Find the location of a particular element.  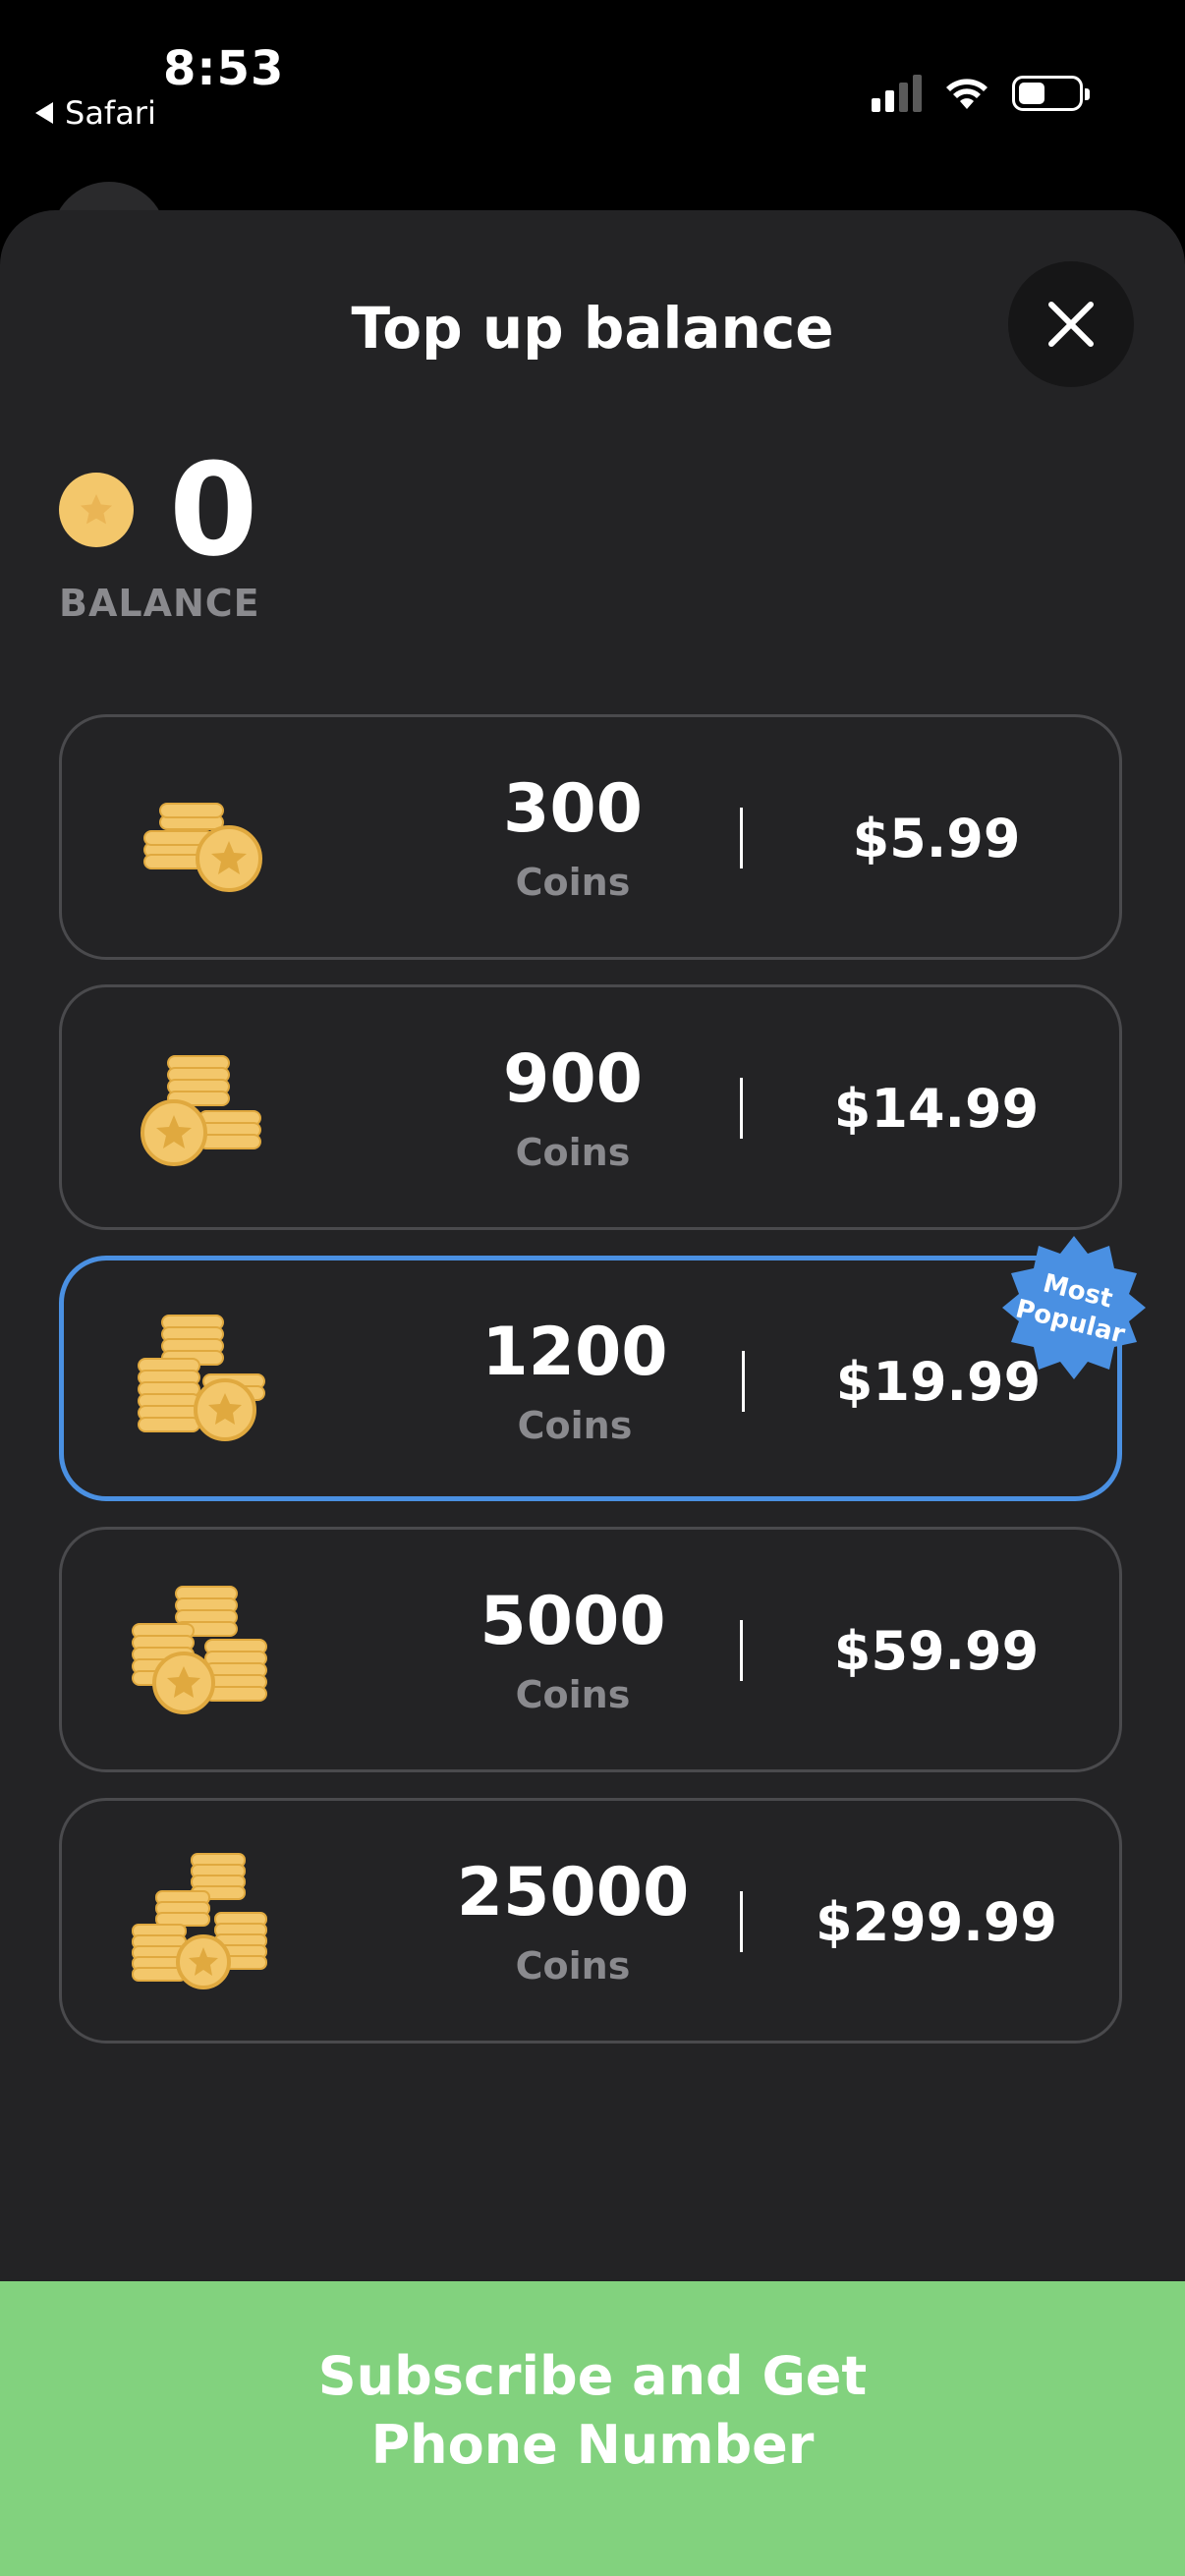

back-arrow-icon is located at coordinates (44, 113).